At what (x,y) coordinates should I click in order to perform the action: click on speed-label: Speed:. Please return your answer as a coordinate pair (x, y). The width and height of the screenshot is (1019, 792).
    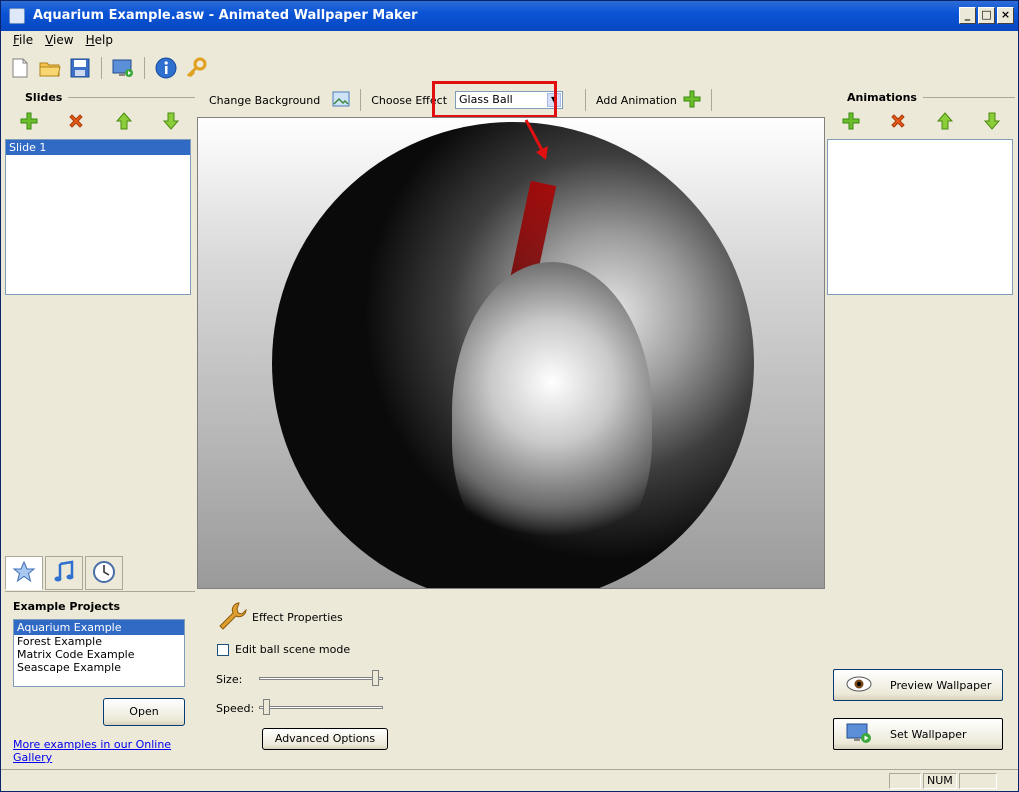
    Looking at the image, I should click on (235, 708).